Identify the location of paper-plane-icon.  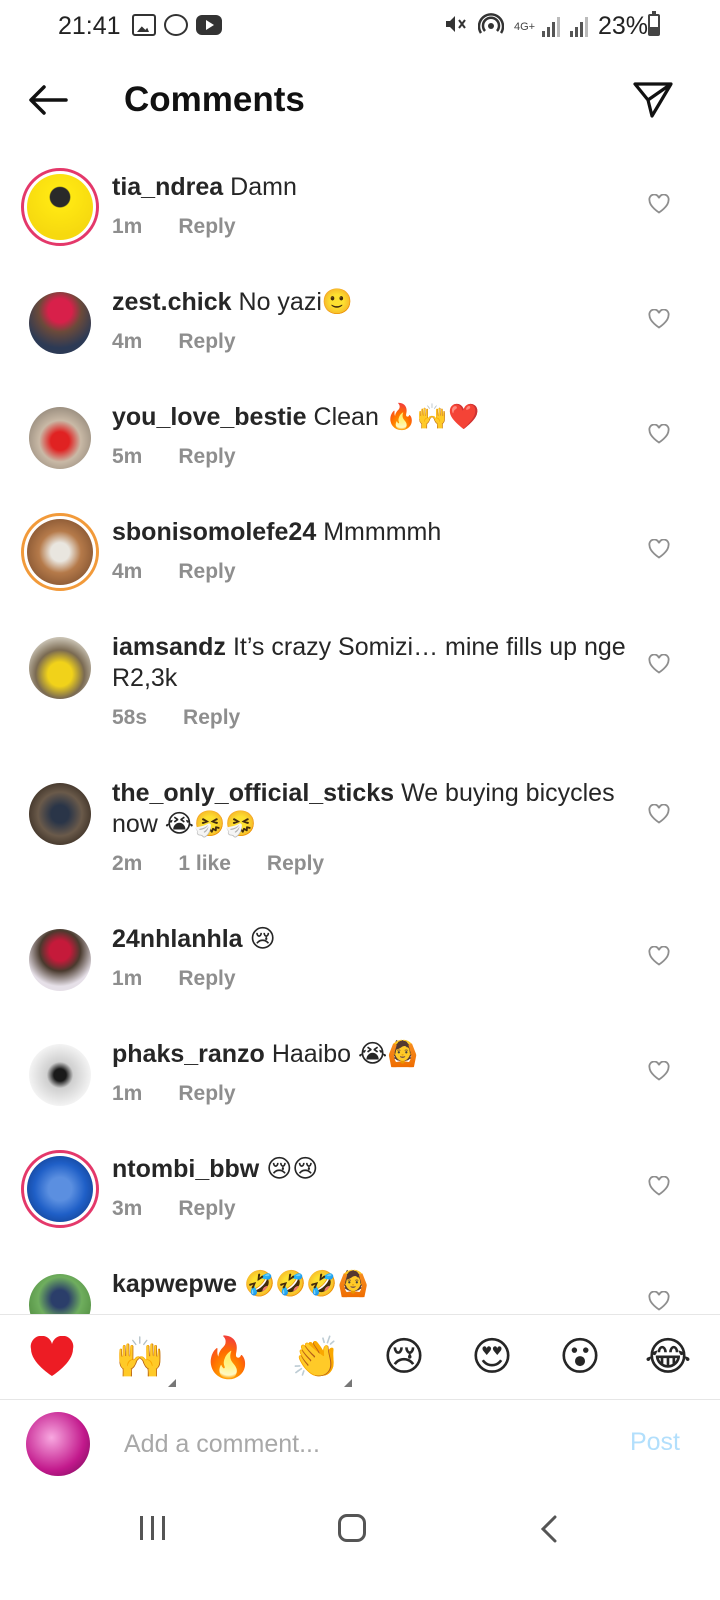
(653, 100).